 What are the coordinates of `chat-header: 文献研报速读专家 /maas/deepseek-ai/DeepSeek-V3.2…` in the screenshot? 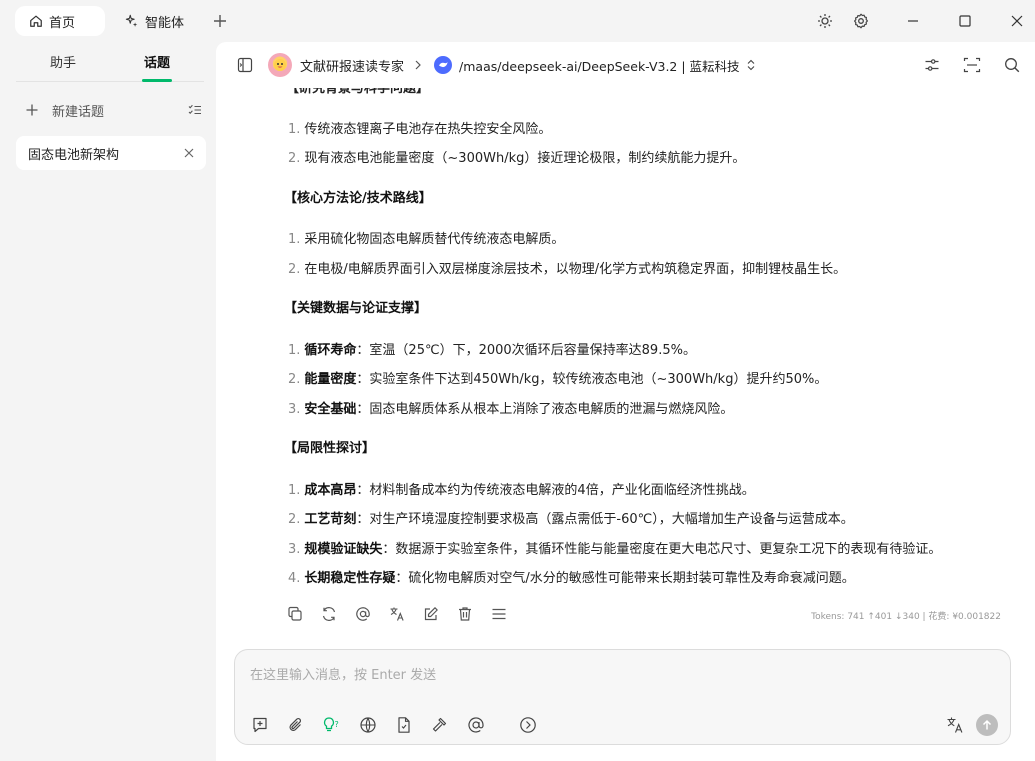 It's located at (625, 65).